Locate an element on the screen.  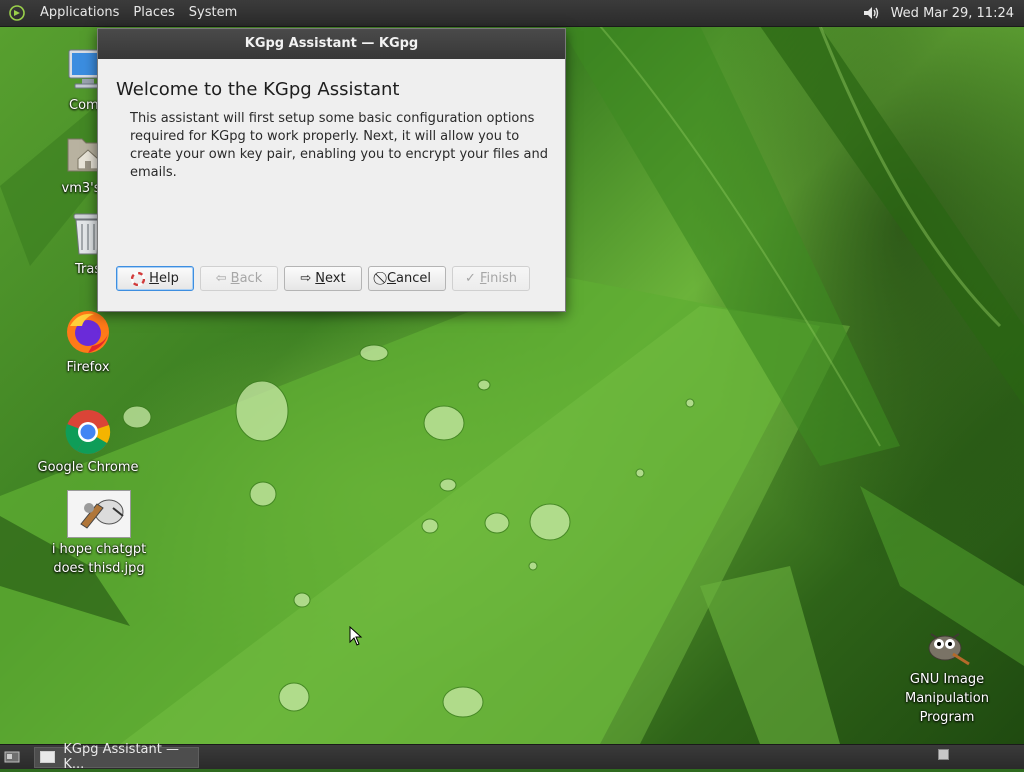
back-button: ⇦ Back is located at coordinates (239, 278).